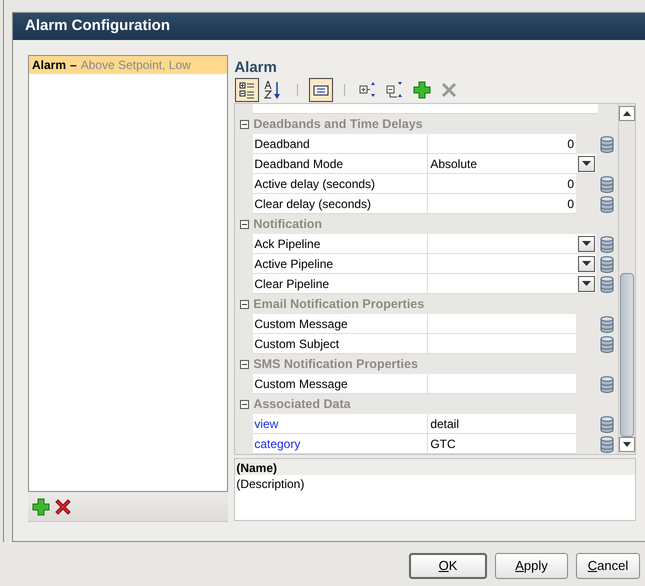 The image size is (645, 586). Describe the element at coordinates (435, 467) in the screenshot. I see `property-name-label: (Name)` at that location.